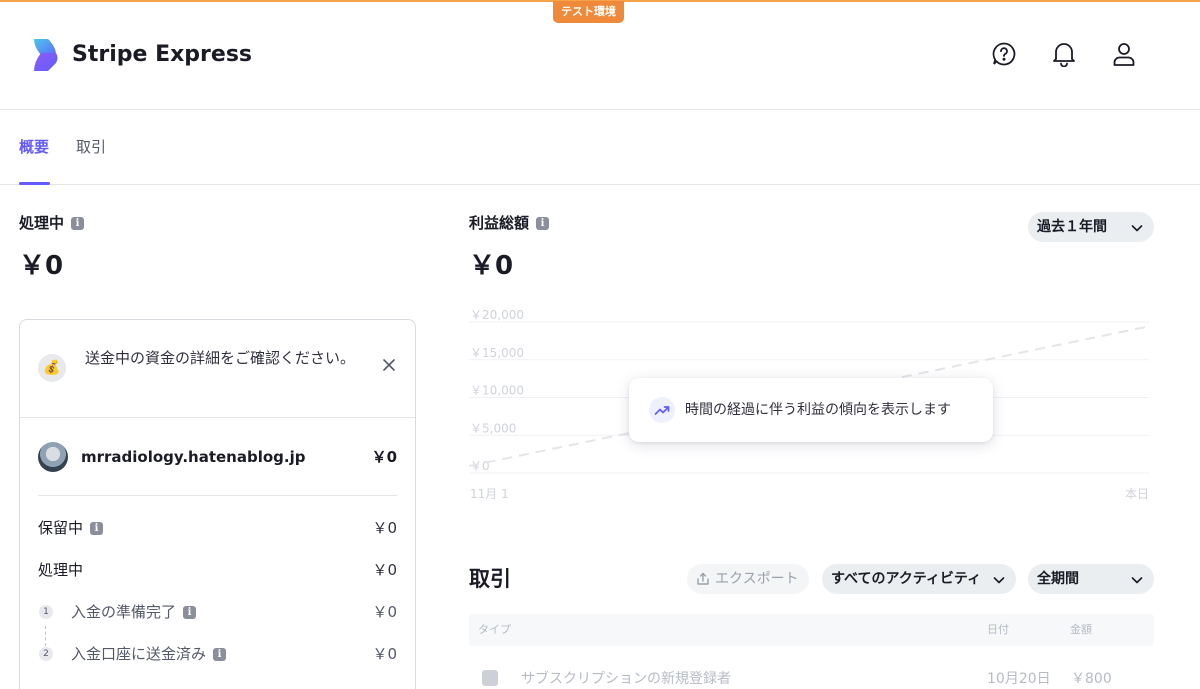 Image resolution: width=1200 pixels, height=689 pixels. I want to click on step-ready-for-payout-label: 入金の準備完了 i, so click(134, 612).